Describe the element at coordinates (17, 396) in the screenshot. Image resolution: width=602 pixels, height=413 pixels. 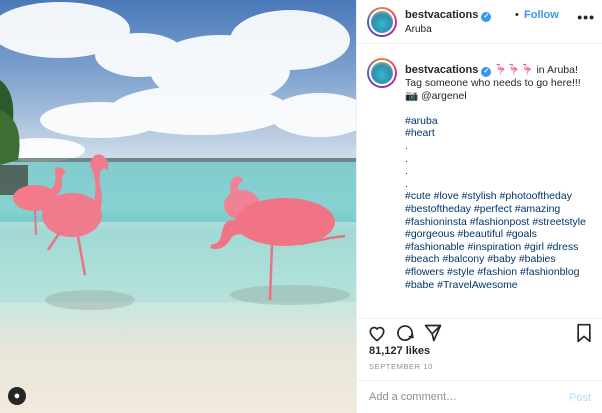
I see `person-icon: ●` at that location.